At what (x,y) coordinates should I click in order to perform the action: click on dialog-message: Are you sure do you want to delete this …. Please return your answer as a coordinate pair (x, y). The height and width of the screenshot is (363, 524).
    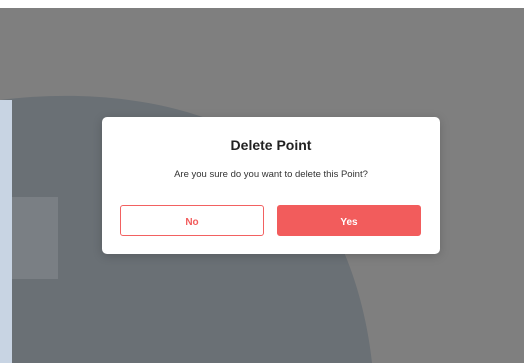
    Looking at the image, I should click on (271, 174).